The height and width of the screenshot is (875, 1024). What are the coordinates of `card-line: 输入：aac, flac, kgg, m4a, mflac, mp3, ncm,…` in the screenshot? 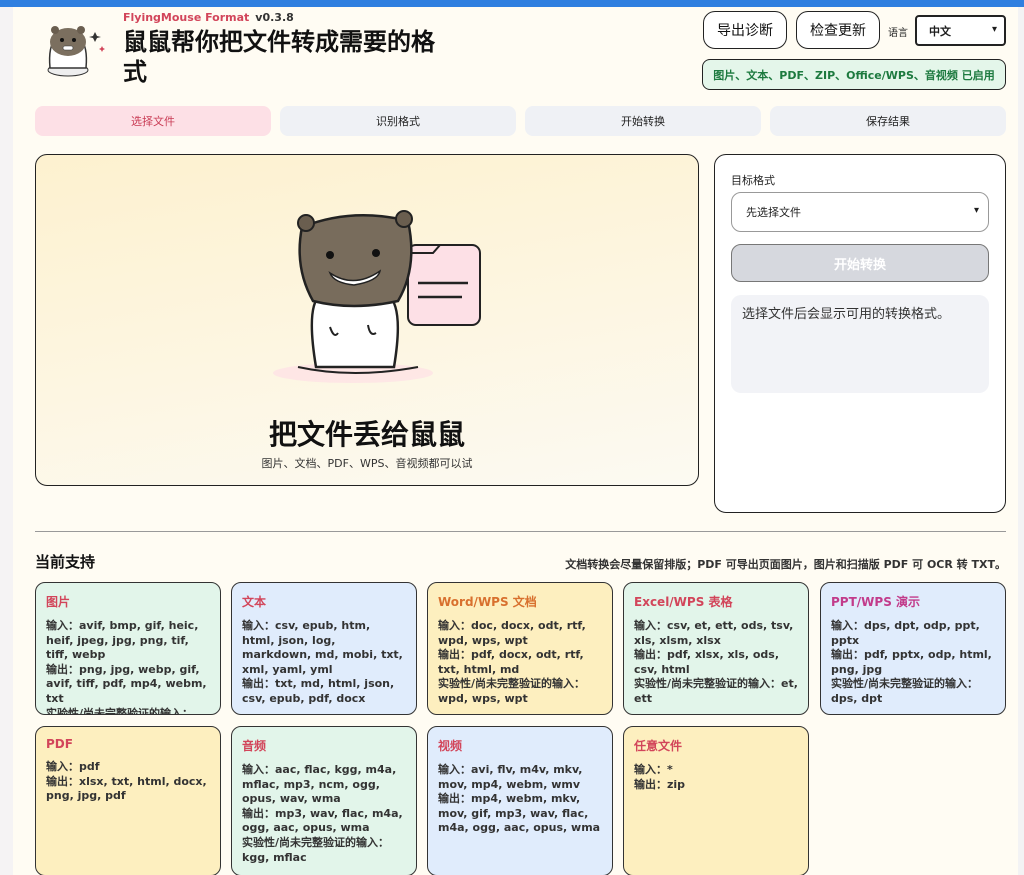 It's located at (319, 784).